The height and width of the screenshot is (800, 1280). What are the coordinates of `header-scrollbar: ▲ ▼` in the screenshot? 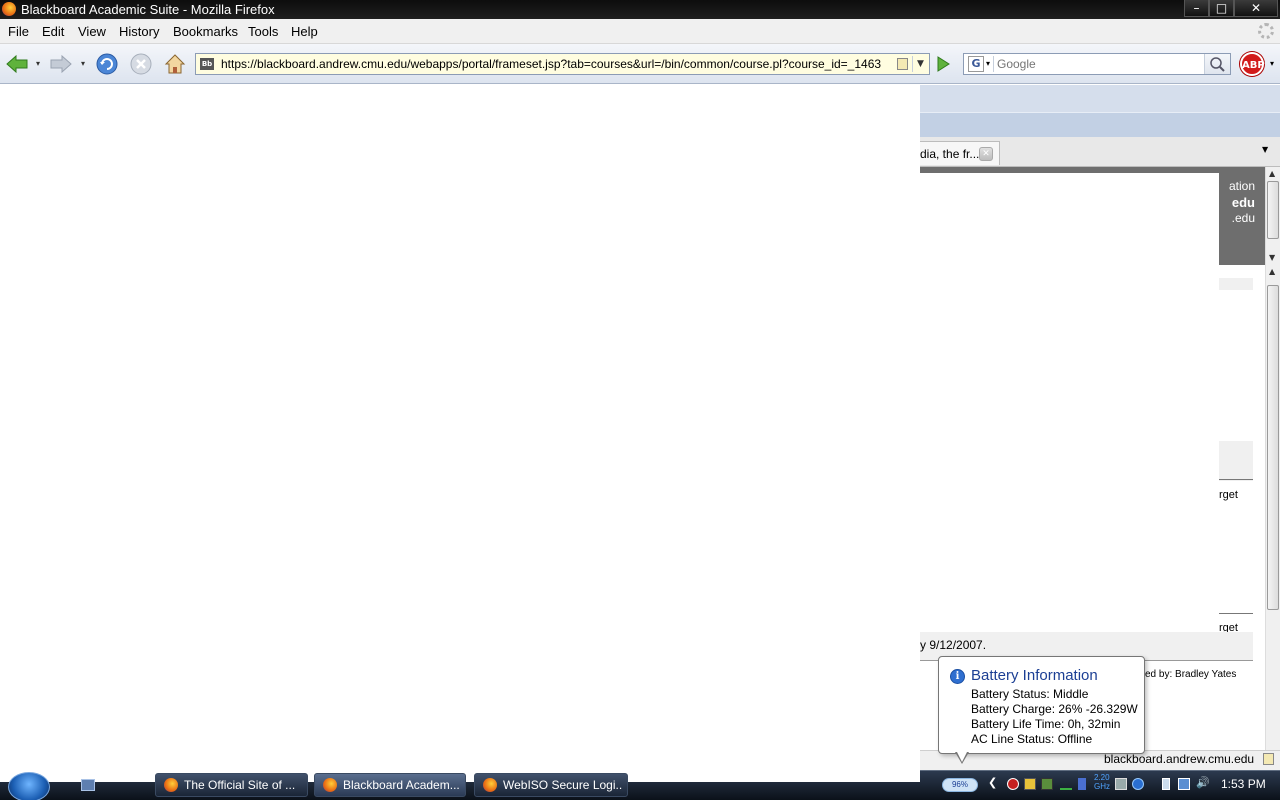 It's located at (1272, 216).